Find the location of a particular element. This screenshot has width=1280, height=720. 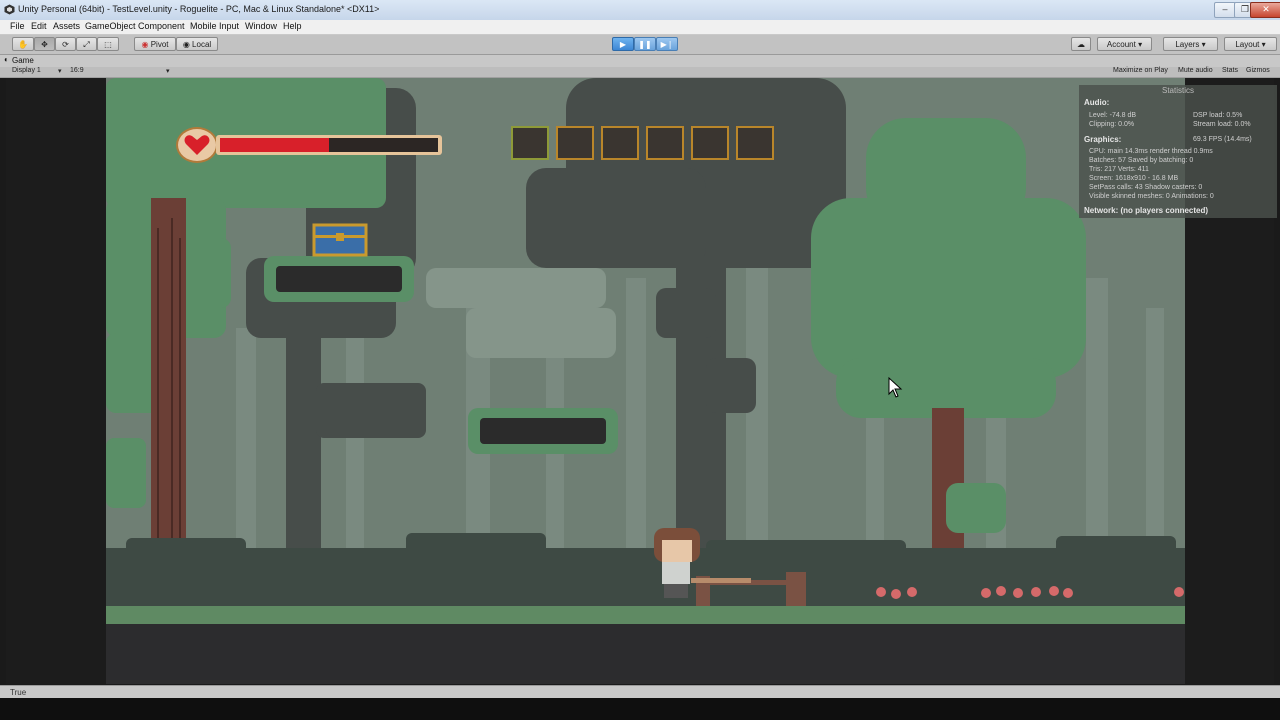

scale-tool-button: ⤢ is located at coordinates (86, 44).